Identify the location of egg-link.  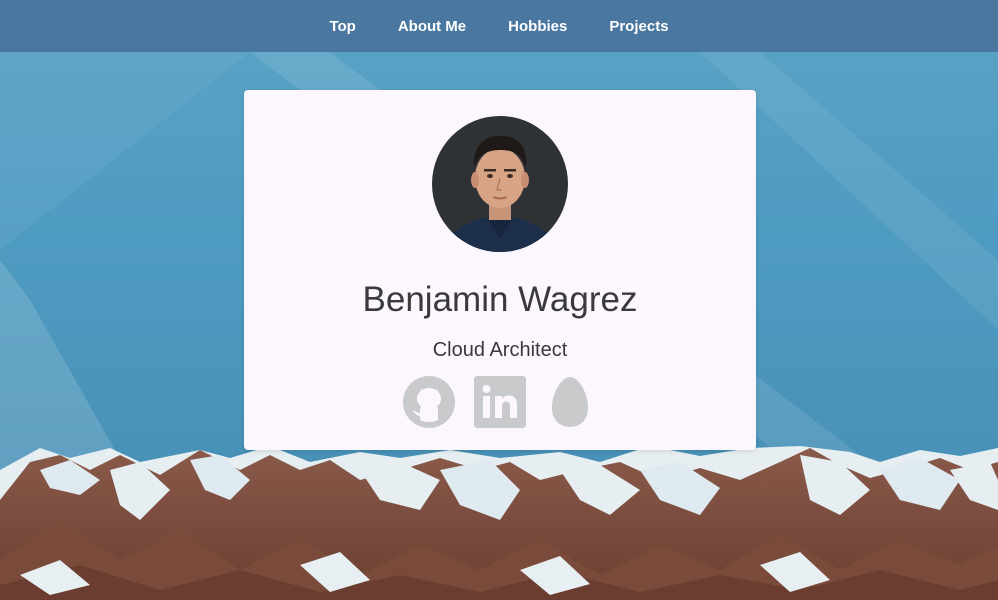
(570, 402).